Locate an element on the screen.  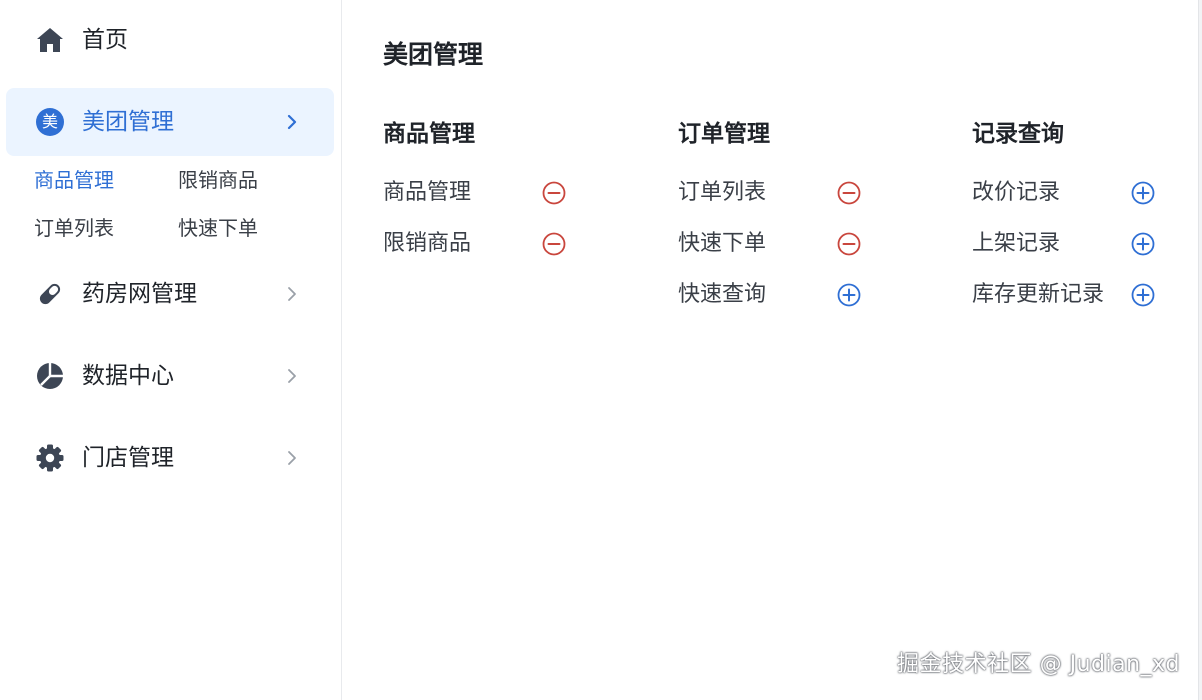
sidebar-item-store-management: 门店管理 is located at coordinates (170, 458).